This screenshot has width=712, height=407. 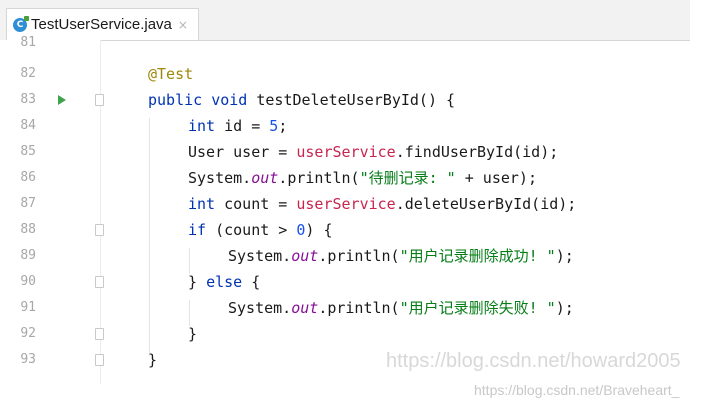 I want to click on code-text: System.out.println("用户记录删除成功! ");, so click(x=401, y=256).